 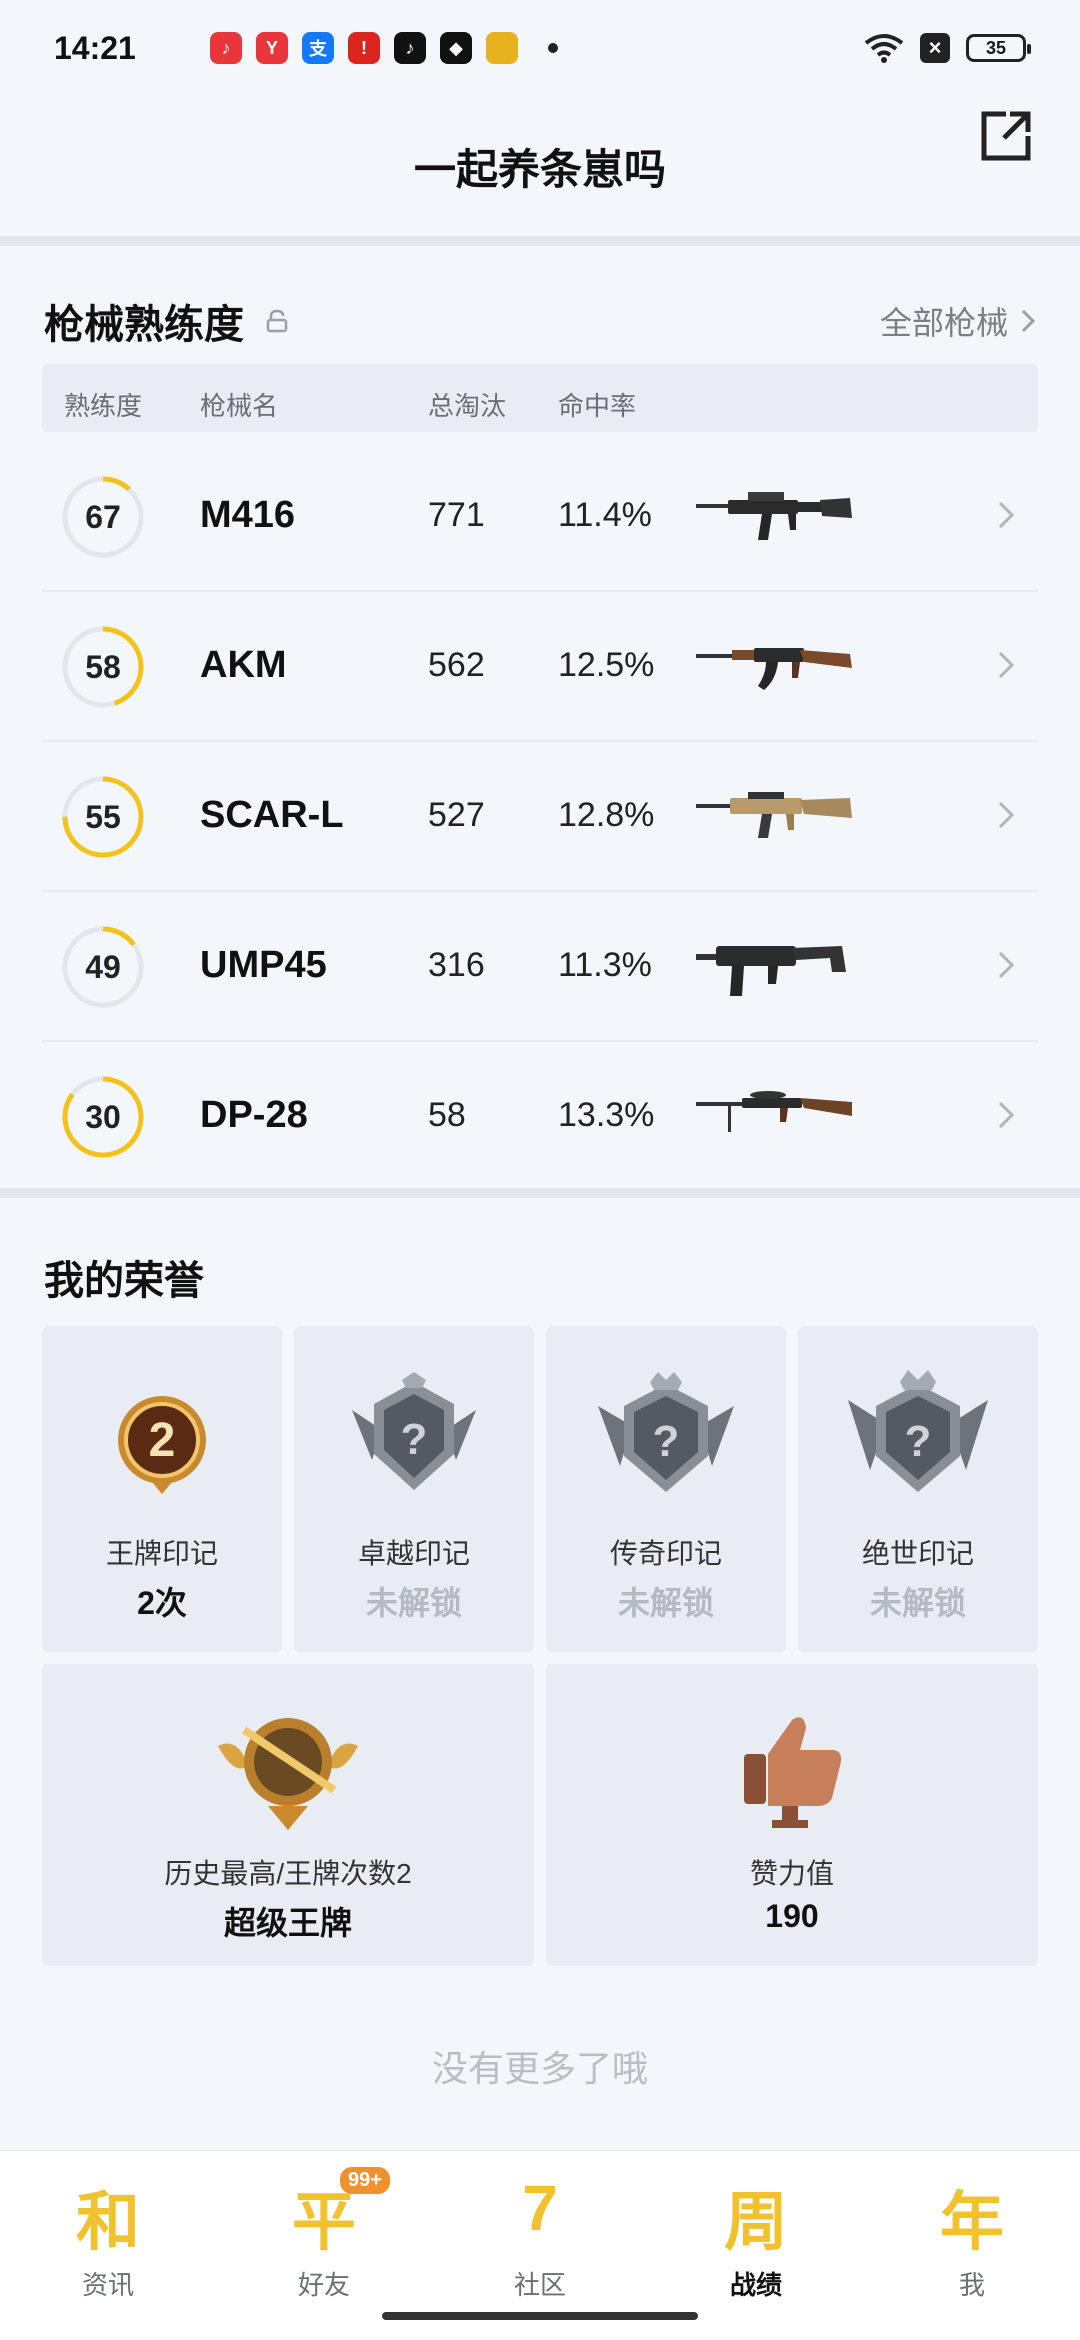 What do you see at coordinates (162, 1603) in the screenshot?
I see `honor-value: 2次` at bounding box center [162, 1603].